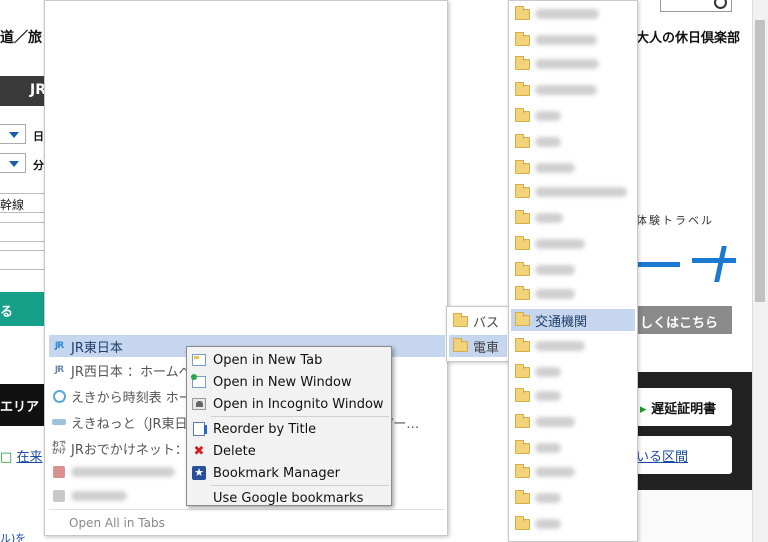 The width and height of the screenshot is (768, 542). I want to click on folder-item-train: 電車, so click(478, 346).